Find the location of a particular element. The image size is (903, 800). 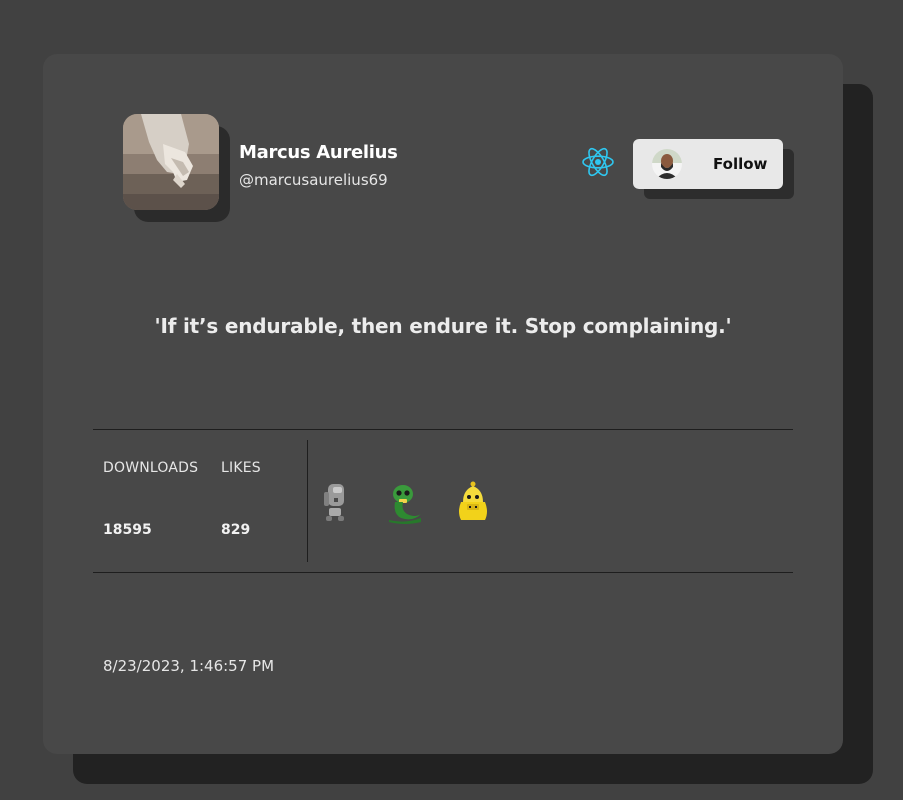

divider-bottom is located at coordinates (443, 572).